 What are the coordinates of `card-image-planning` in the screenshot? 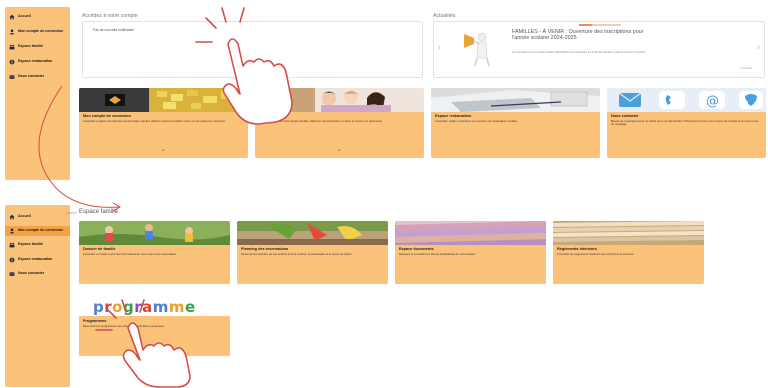 It's located at (312, 233).